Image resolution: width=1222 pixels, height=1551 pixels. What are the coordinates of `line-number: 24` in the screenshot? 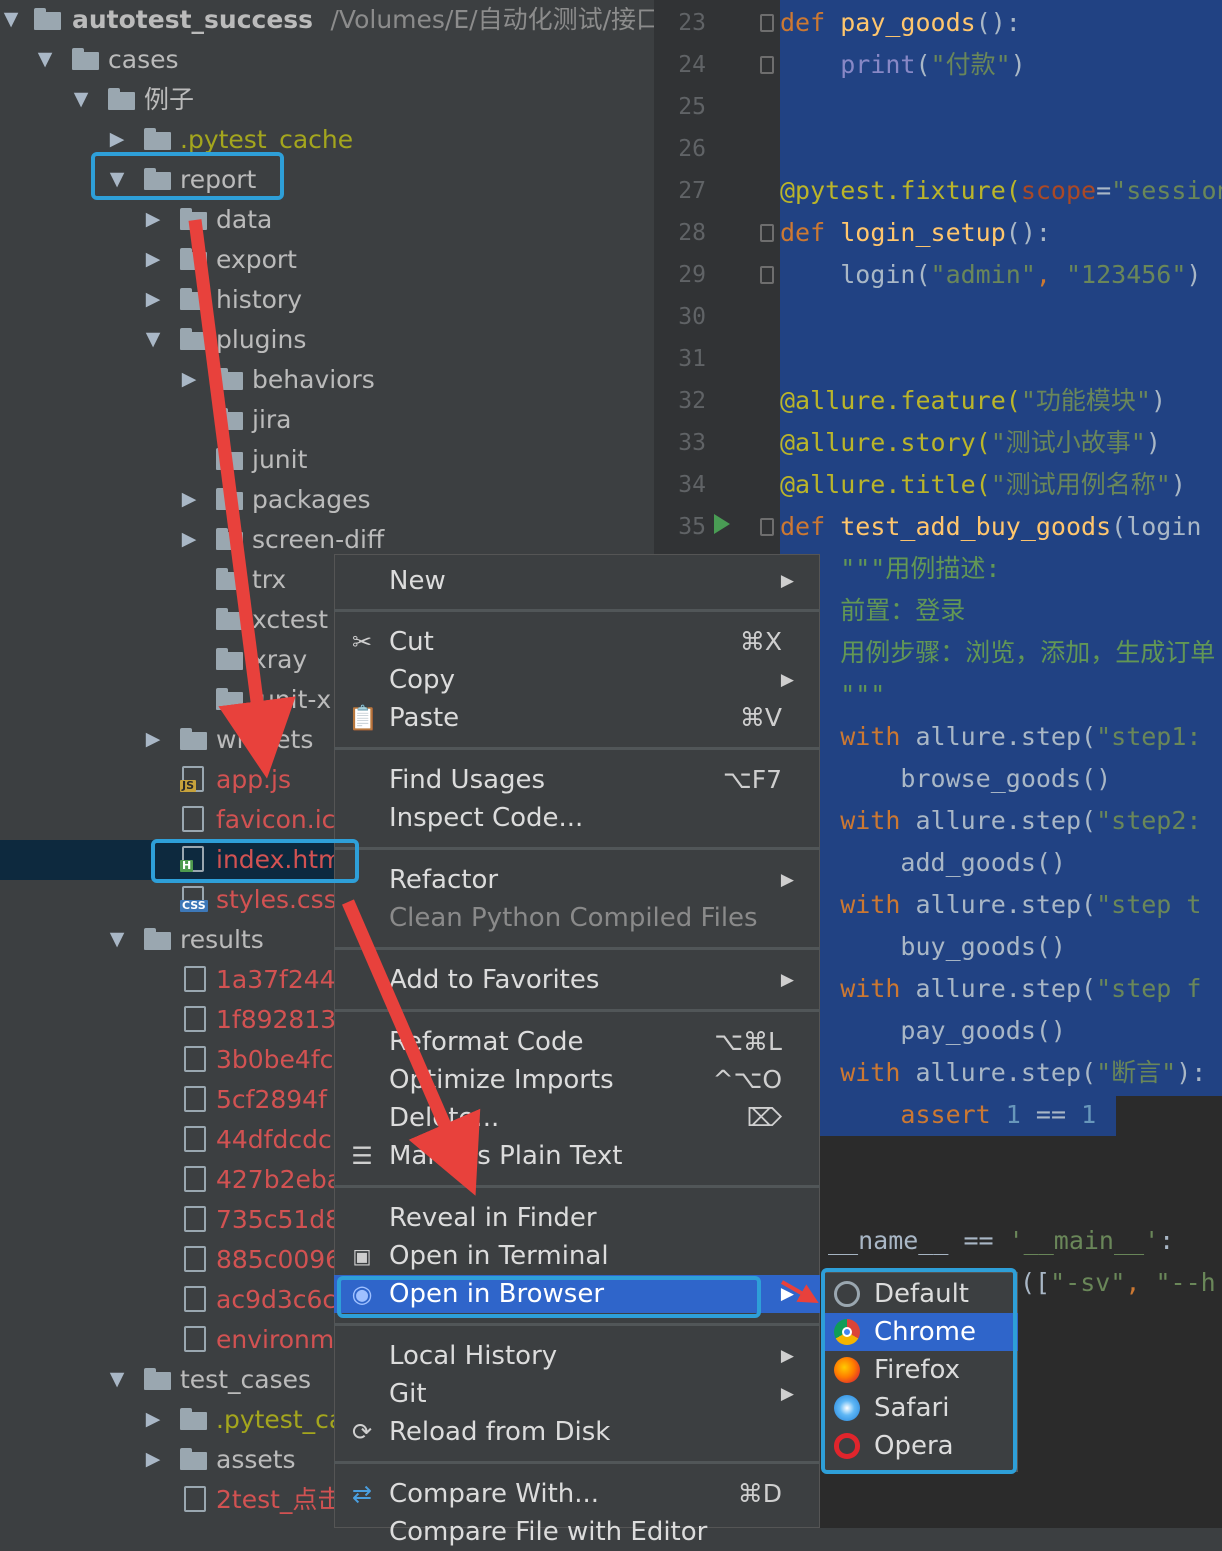 It's located at (692, 65).